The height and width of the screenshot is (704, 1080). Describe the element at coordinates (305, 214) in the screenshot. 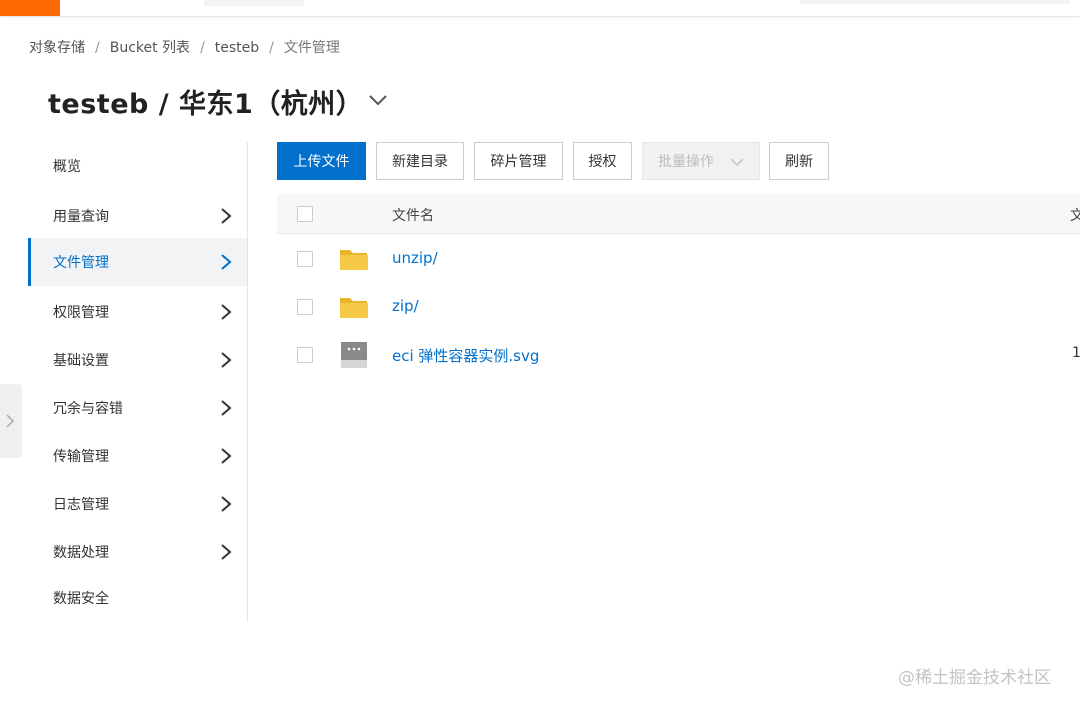

I see `select-all-checkbox` at that location.